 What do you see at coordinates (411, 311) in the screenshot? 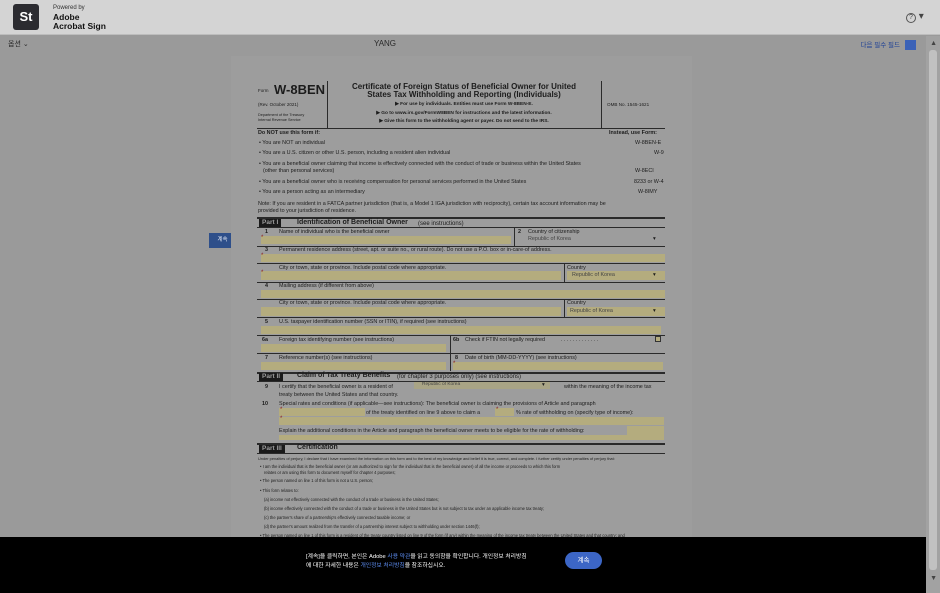
I see `mailing-city-field` at bounding box center [411, 311].